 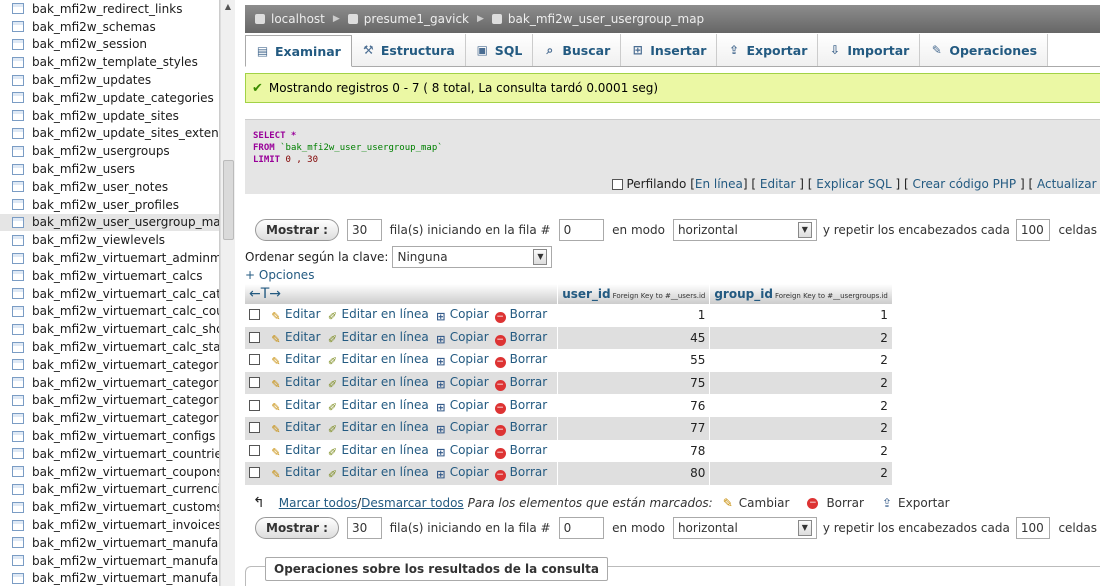 What do you see at coordinates (109, 205) in the screenshot?
I see `sidebar-table-item: bak_mfi2w_user_profiles` at bounding box center [109, 205].